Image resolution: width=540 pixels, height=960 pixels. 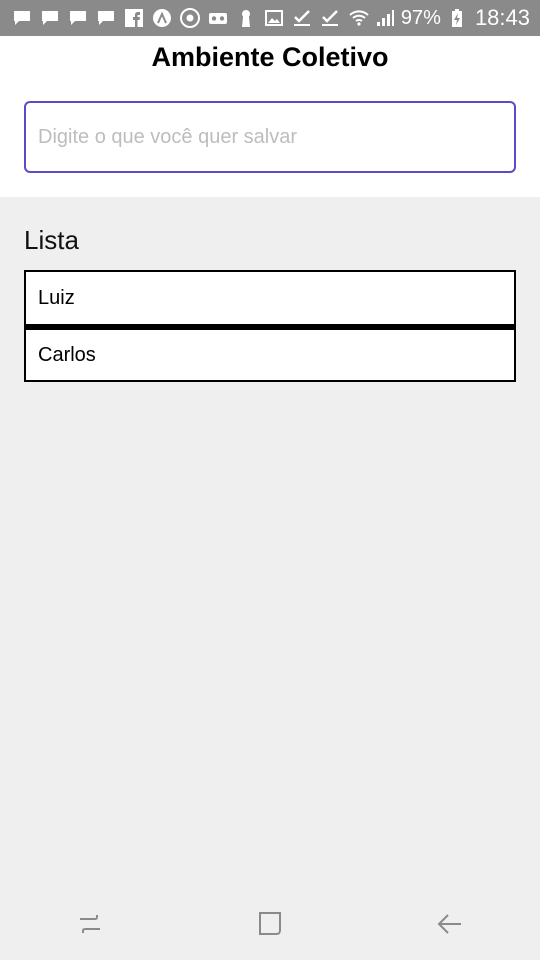 I want to click on back-button, so click(x=450, y=924).